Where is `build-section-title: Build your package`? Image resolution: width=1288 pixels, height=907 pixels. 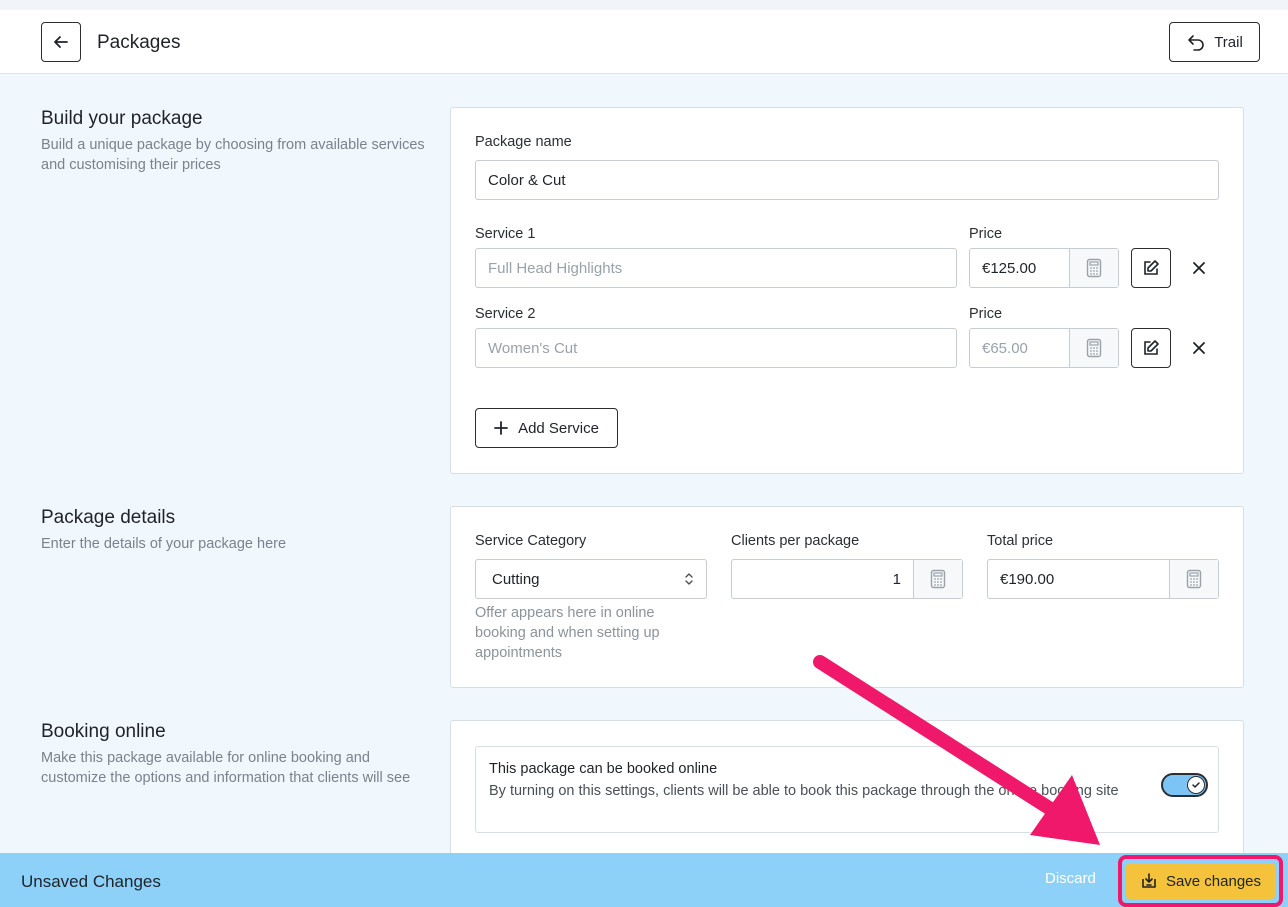 build-section-title: Build your package is located at coordinates (122, 118).